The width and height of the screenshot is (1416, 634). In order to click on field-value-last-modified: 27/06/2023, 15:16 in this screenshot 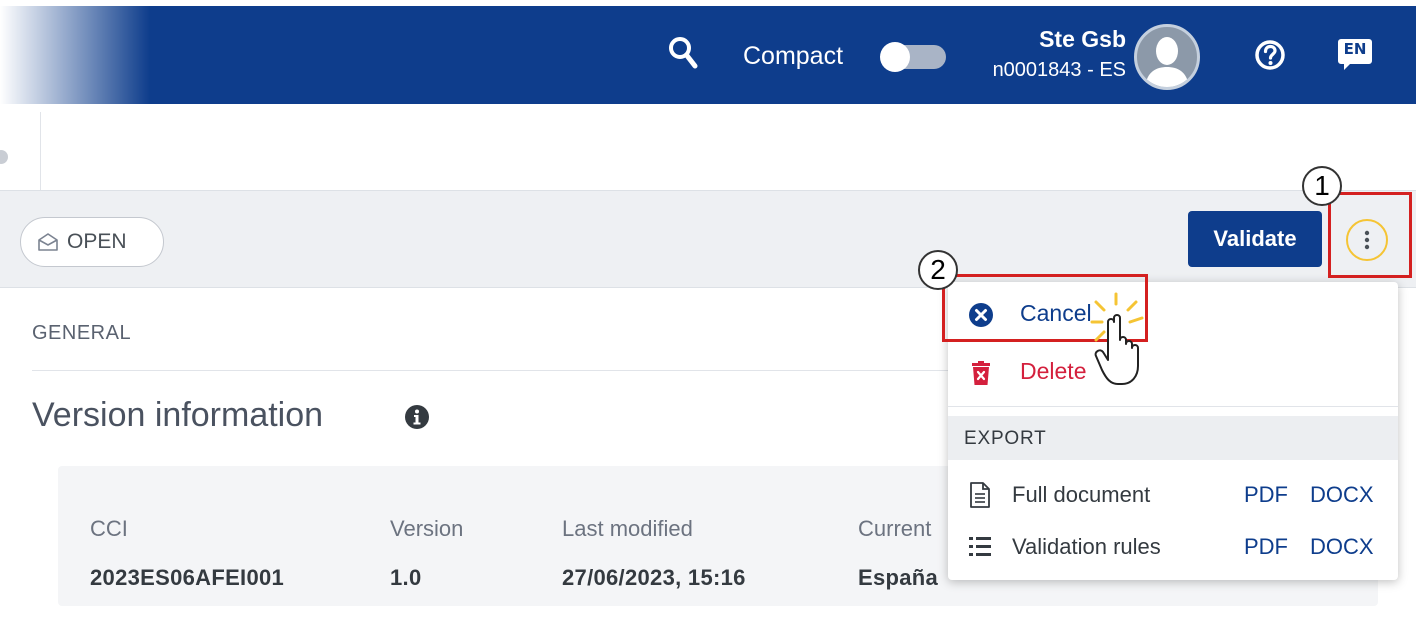, I will do `click(654, 577)`.